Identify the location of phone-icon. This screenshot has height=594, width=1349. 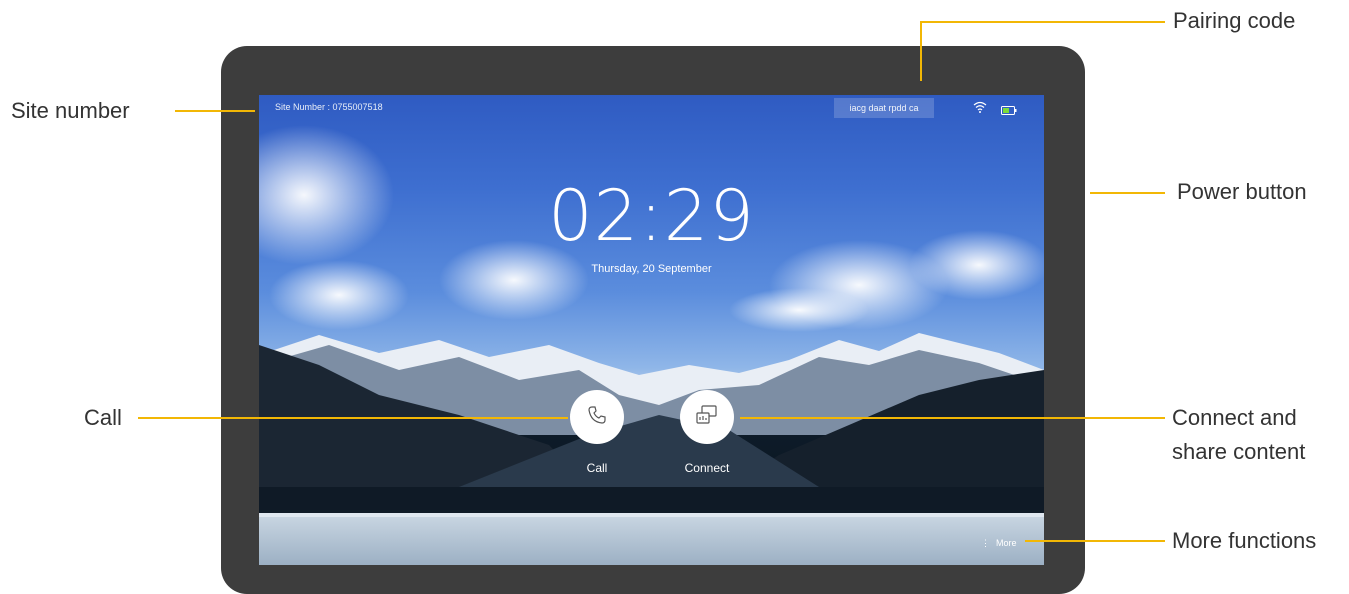
(597, 417).